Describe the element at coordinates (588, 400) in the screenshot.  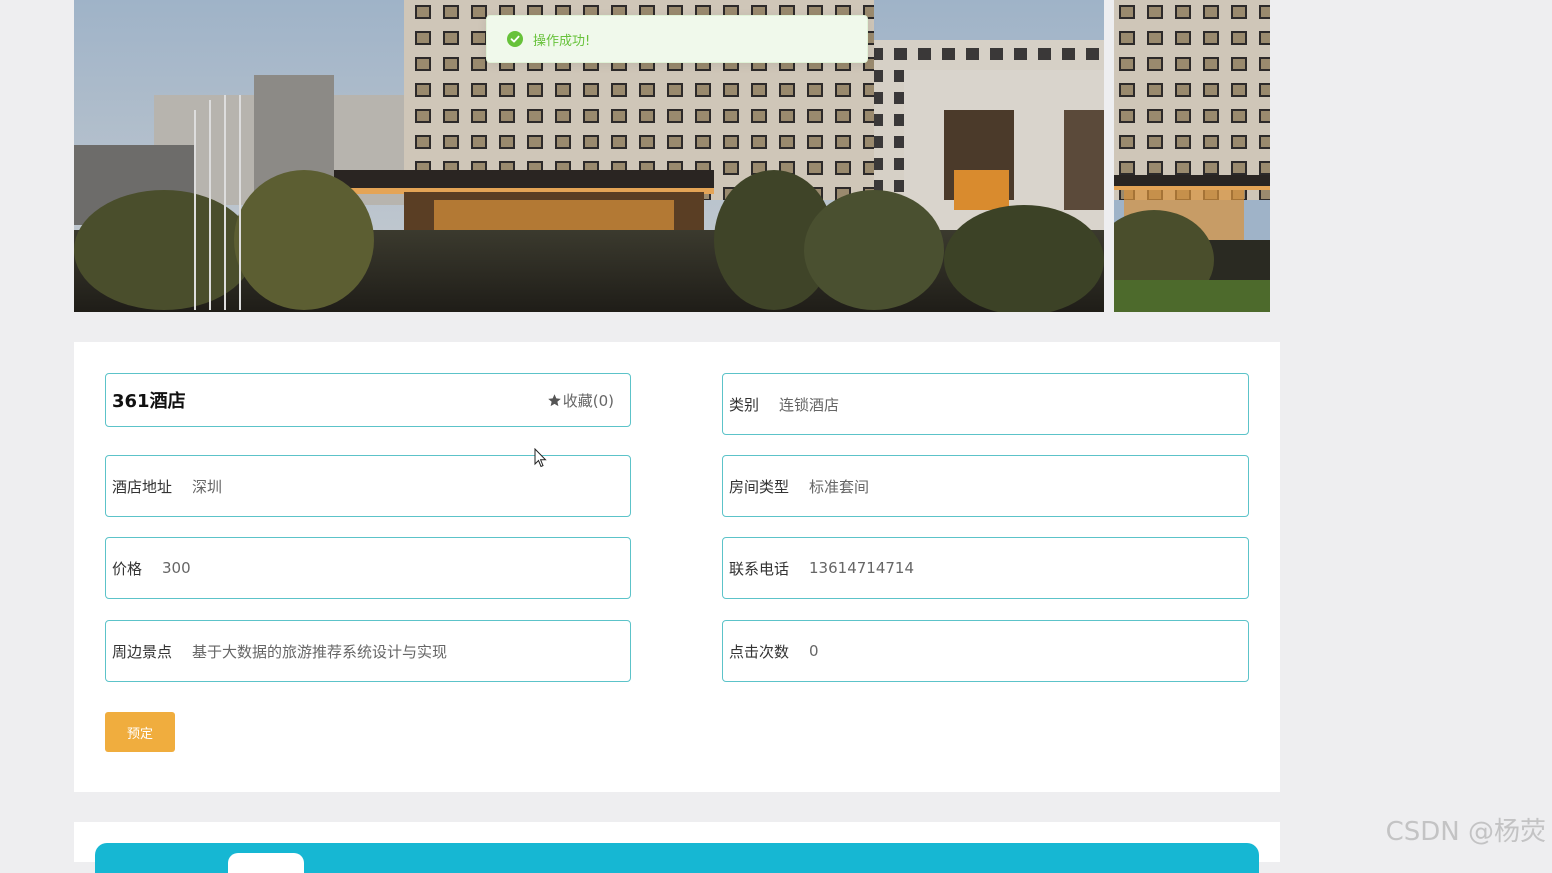
I see `favorite-label: 收藏(0)` at that location.